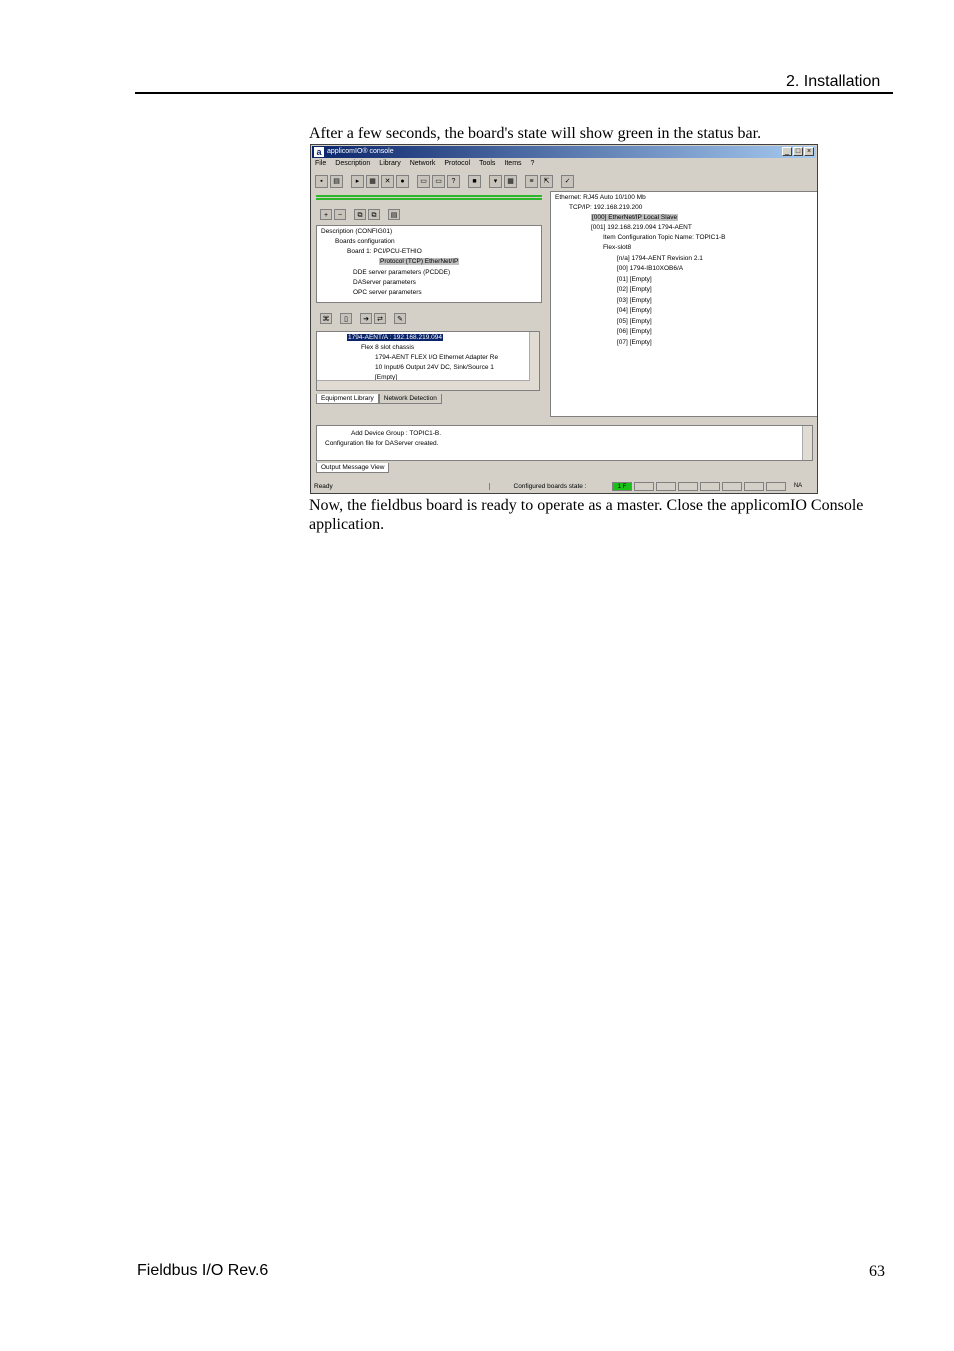 Image resolution: width=954 pixels, height=1351 pixels. Describe the element at coordinates (877, 1271) in the screenshot. I see `page-number: 63` at that location.